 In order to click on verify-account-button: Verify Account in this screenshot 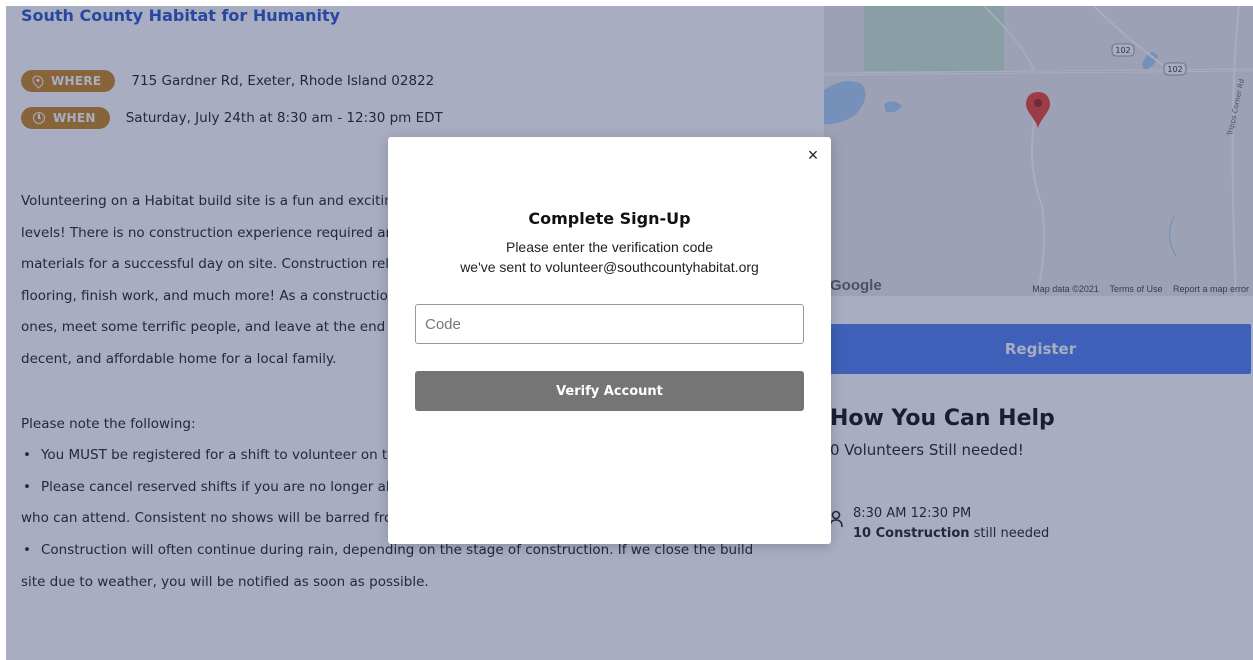, I will do `click(609, 391)`.